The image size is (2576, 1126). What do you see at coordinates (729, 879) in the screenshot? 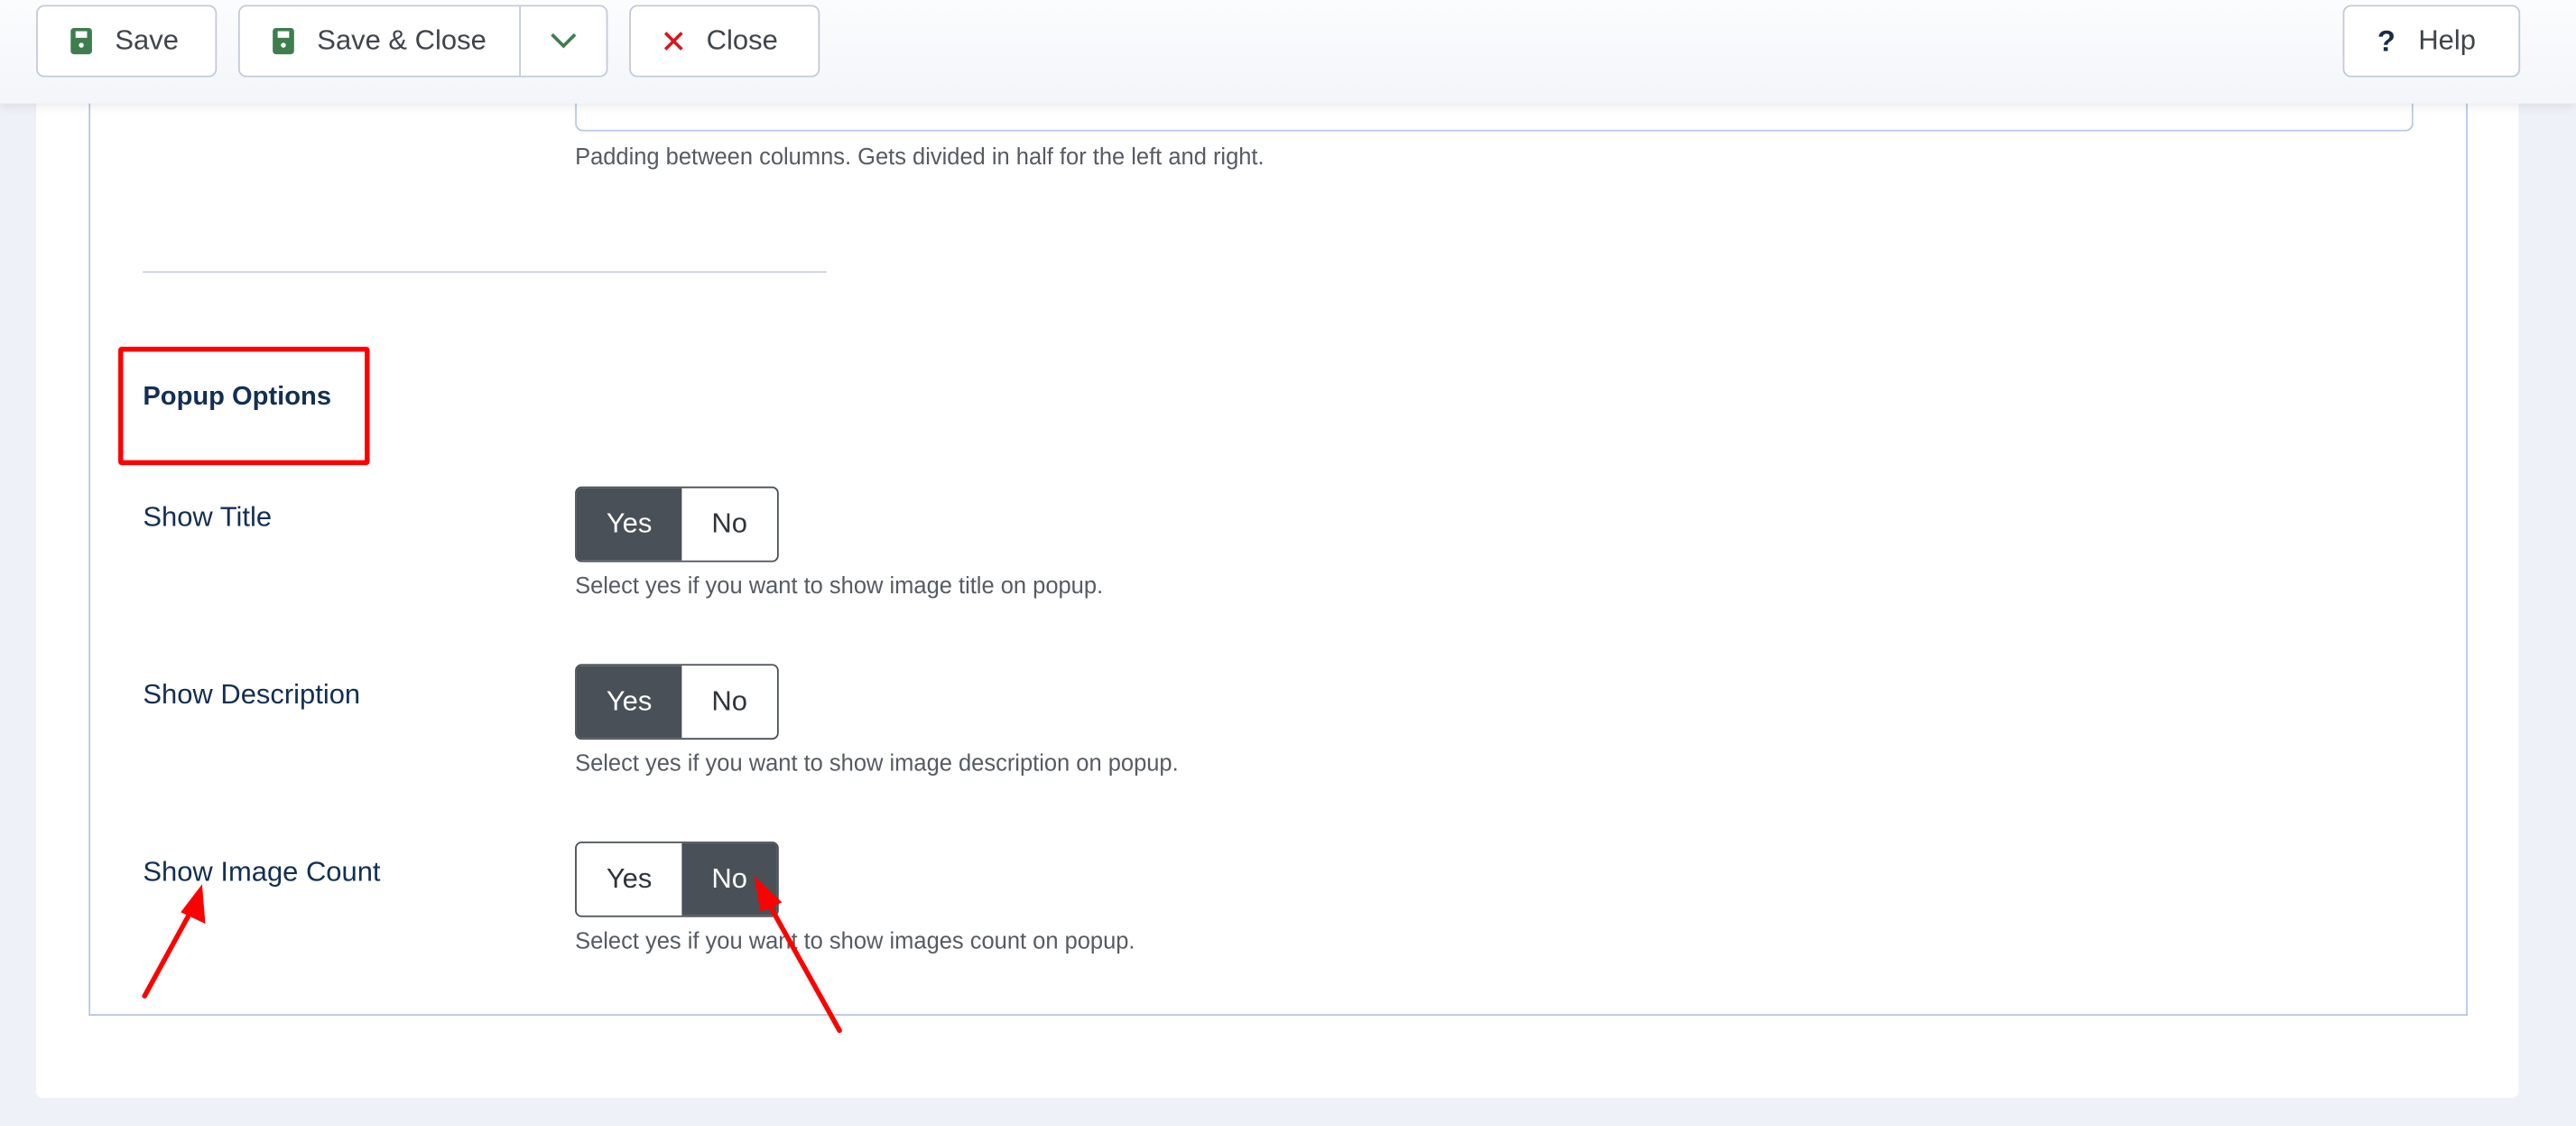
I see `show-image-count-no: No` at bounding box center [729, 879].